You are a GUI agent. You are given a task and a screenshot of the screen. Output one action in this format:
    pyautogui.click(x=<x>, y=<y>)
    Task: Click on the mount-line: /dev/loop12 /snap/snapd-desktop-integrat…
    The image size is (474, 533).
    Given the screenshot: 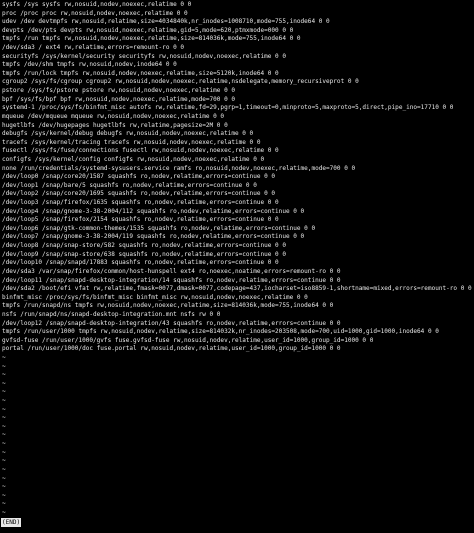 What is the action you would take?
    pyautogui.click(x=171, y=323)
    